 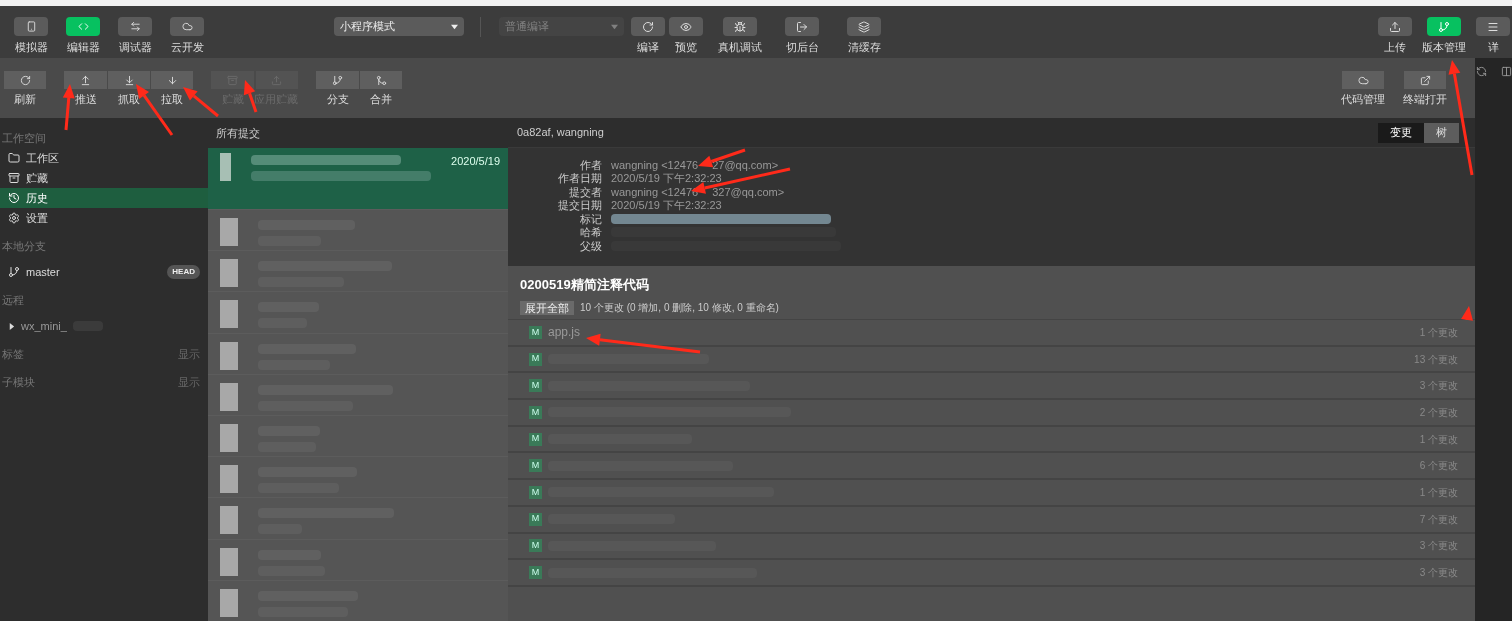 I want to click on folder-icon, so click(x=14, y=158).